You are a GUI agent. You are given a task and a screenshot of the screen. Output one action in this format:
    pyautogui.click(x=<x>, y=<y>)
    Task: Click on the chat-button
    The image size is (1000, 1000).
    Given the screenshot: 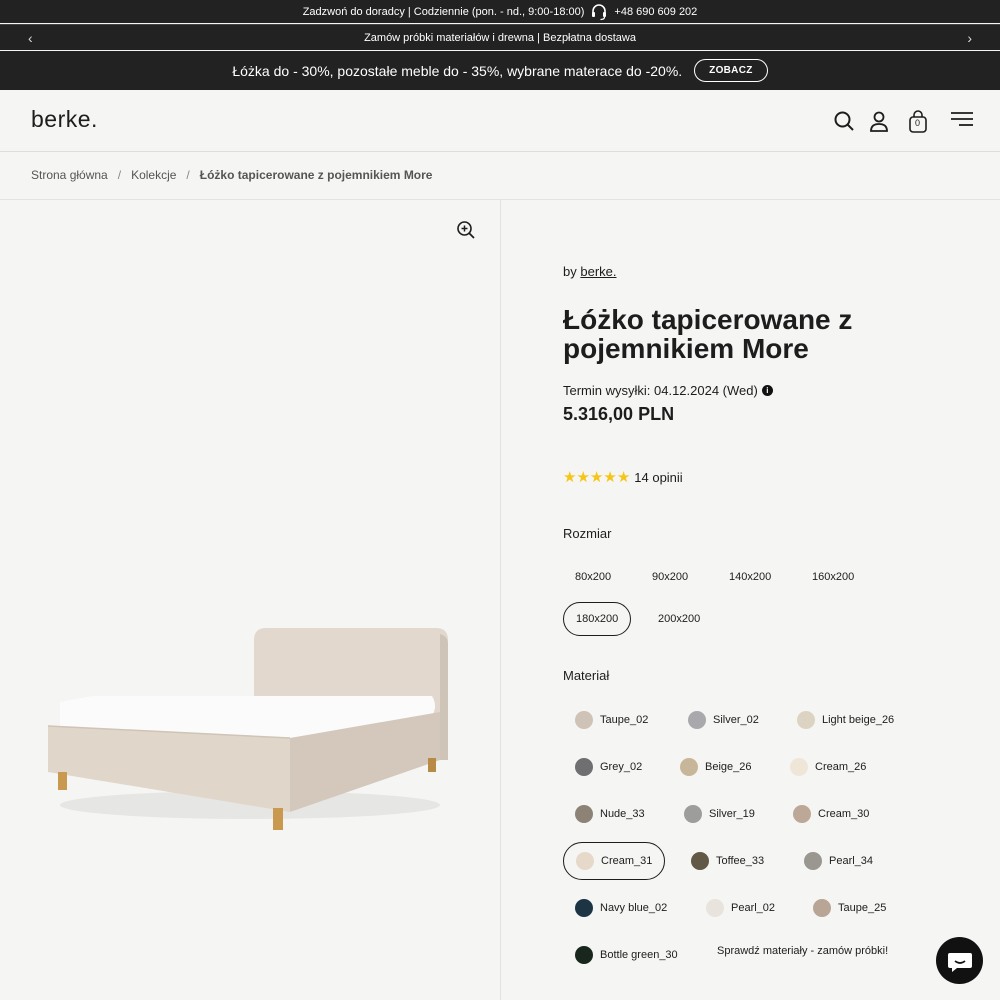 What is the action you would take?
    pyautogui.click(x=959, y=960)
    